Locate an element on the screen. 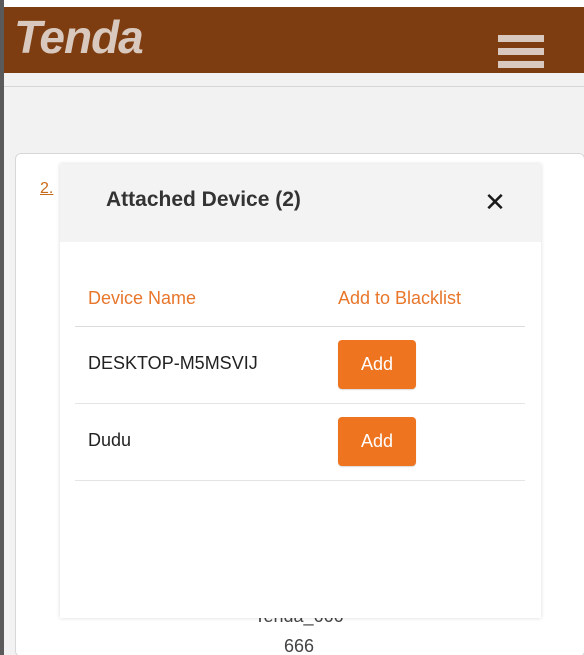  background-ssid-line-2: 666 is located at coordinates (299, 645).